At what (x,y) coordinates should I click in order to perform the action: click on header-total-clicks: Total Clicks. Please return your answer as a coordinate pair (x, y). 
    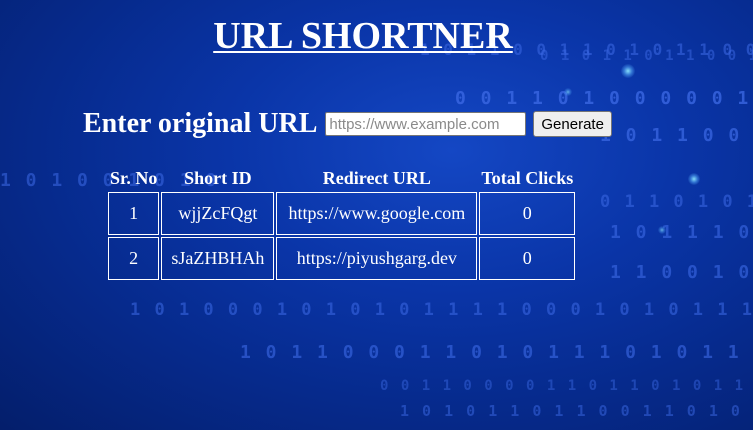
    Looking at the image, I should click on (527, 178).